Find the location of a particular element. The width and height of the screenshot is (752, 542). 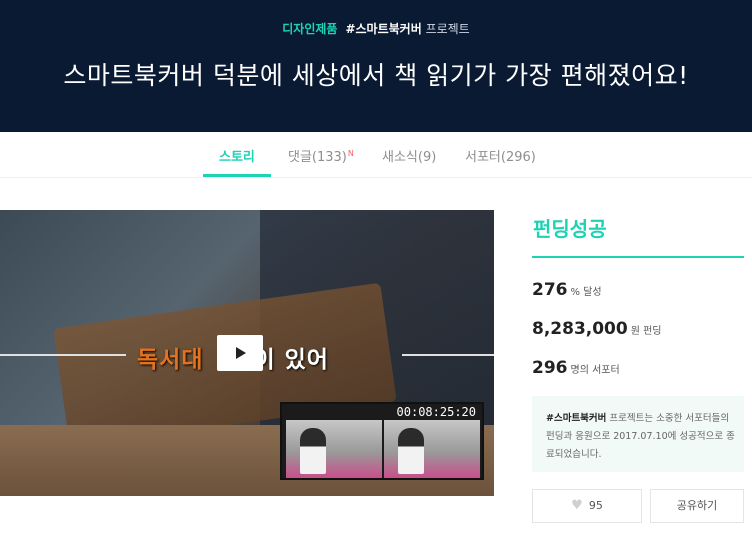

tab-supporters: 서포터(296) is located at coordinates (500, 155).